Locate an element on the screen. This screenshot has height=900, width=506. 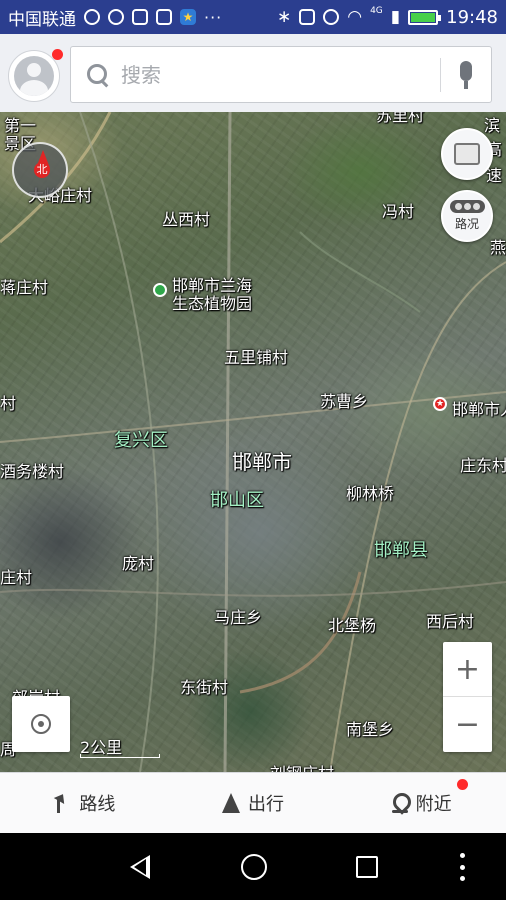
home-icon is located at coordinates (254, 867).